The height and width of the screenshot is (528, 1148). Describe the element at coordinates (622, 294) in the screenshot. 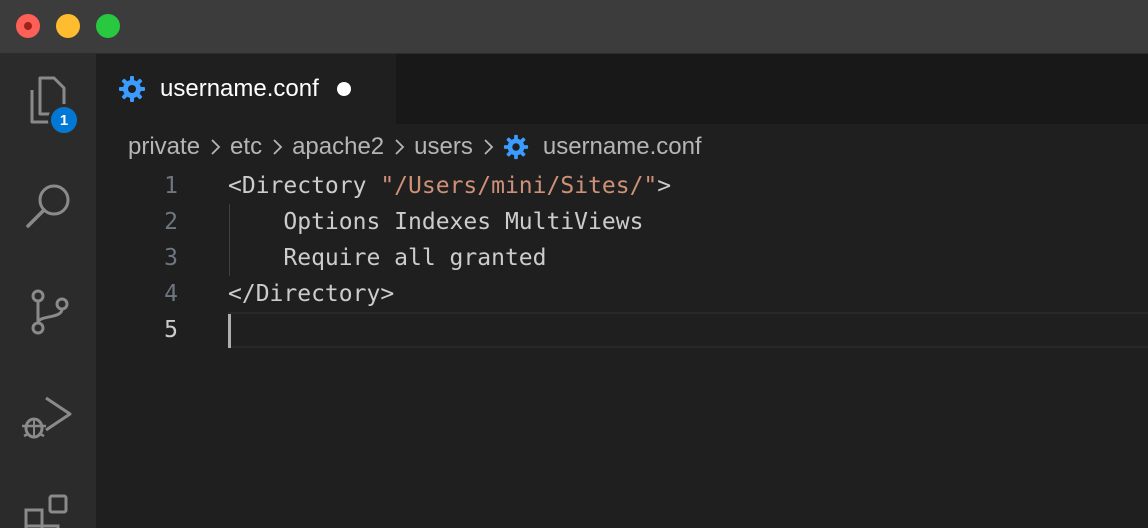

I see `code-line: 4 </Directory>` at that location.